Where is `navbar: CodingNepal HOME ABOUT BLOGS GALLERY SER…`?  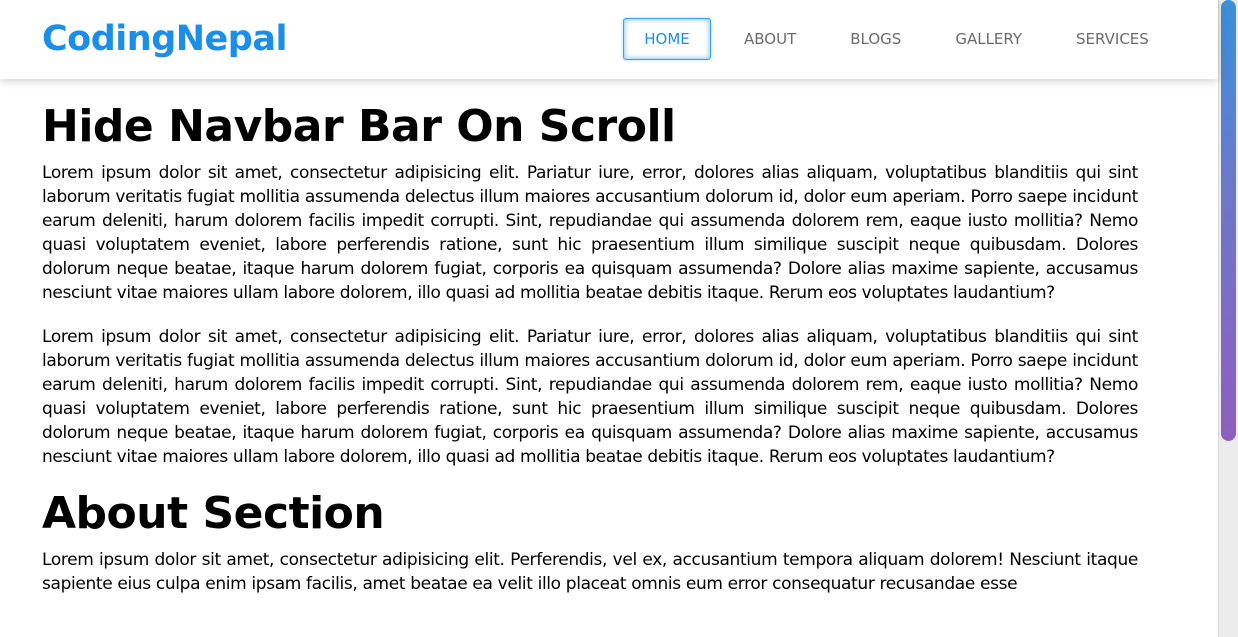
navbar: CodingNepal HOME ABOUT BLOGS GALLERY SER… is located at coordinates (609, 39).